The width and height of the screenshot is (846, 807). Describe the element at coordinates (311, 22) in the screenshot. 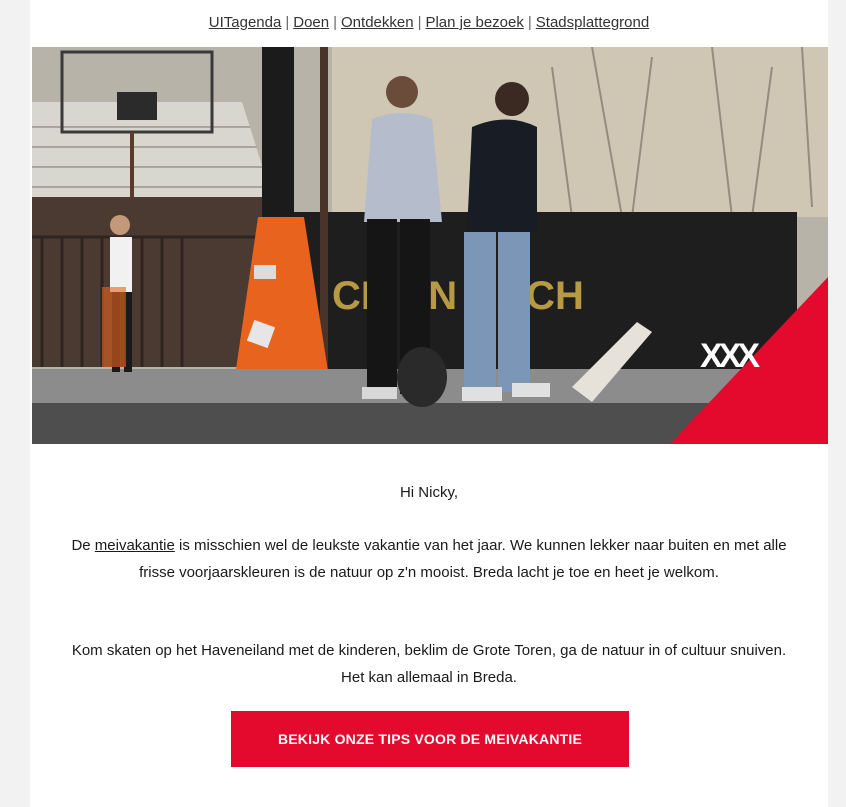

I see `nav-link-doen: Doen` at that location.